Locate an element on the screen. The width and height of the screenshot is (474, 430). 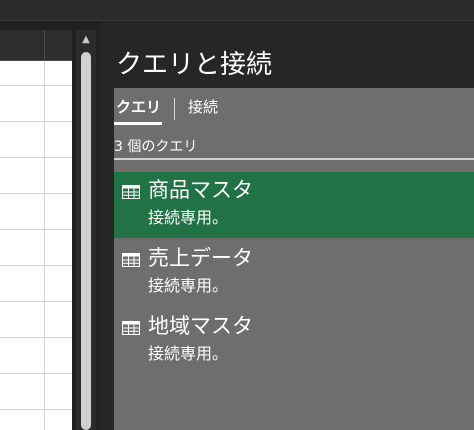
query-name: 地域マスタ is located at coordinates (200, 326).